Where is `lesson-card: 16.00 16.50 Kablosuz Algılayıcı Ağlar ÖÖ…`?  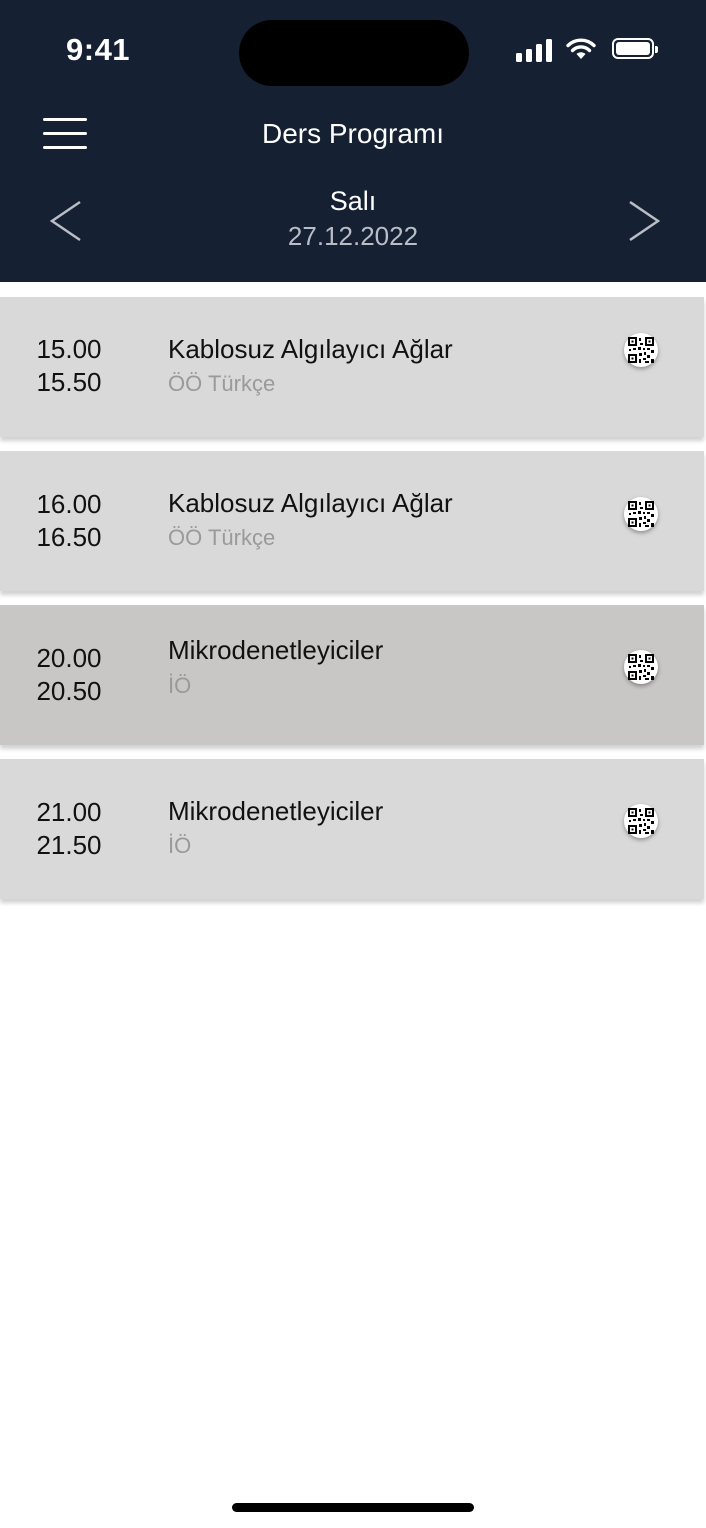 lesson-card: 16.00 16.50 Kablosuz Algılayıcı Ağlar ÖÖ… is located at coordinates (352, 521).